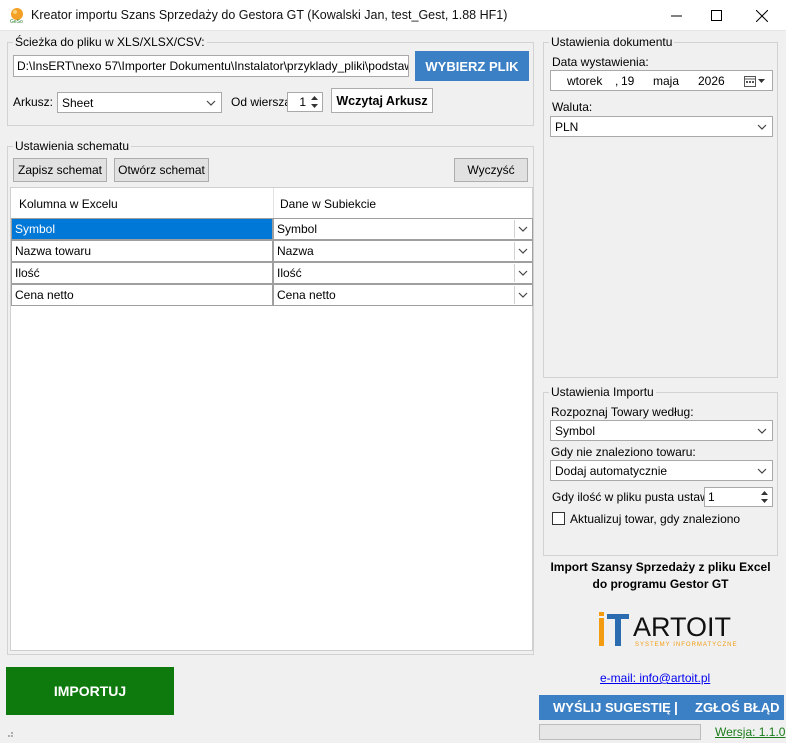  What do you see at coordinates (661, 126) in the screenshot?
I see `currency-select: PLN` at bounding box center [661, 126].